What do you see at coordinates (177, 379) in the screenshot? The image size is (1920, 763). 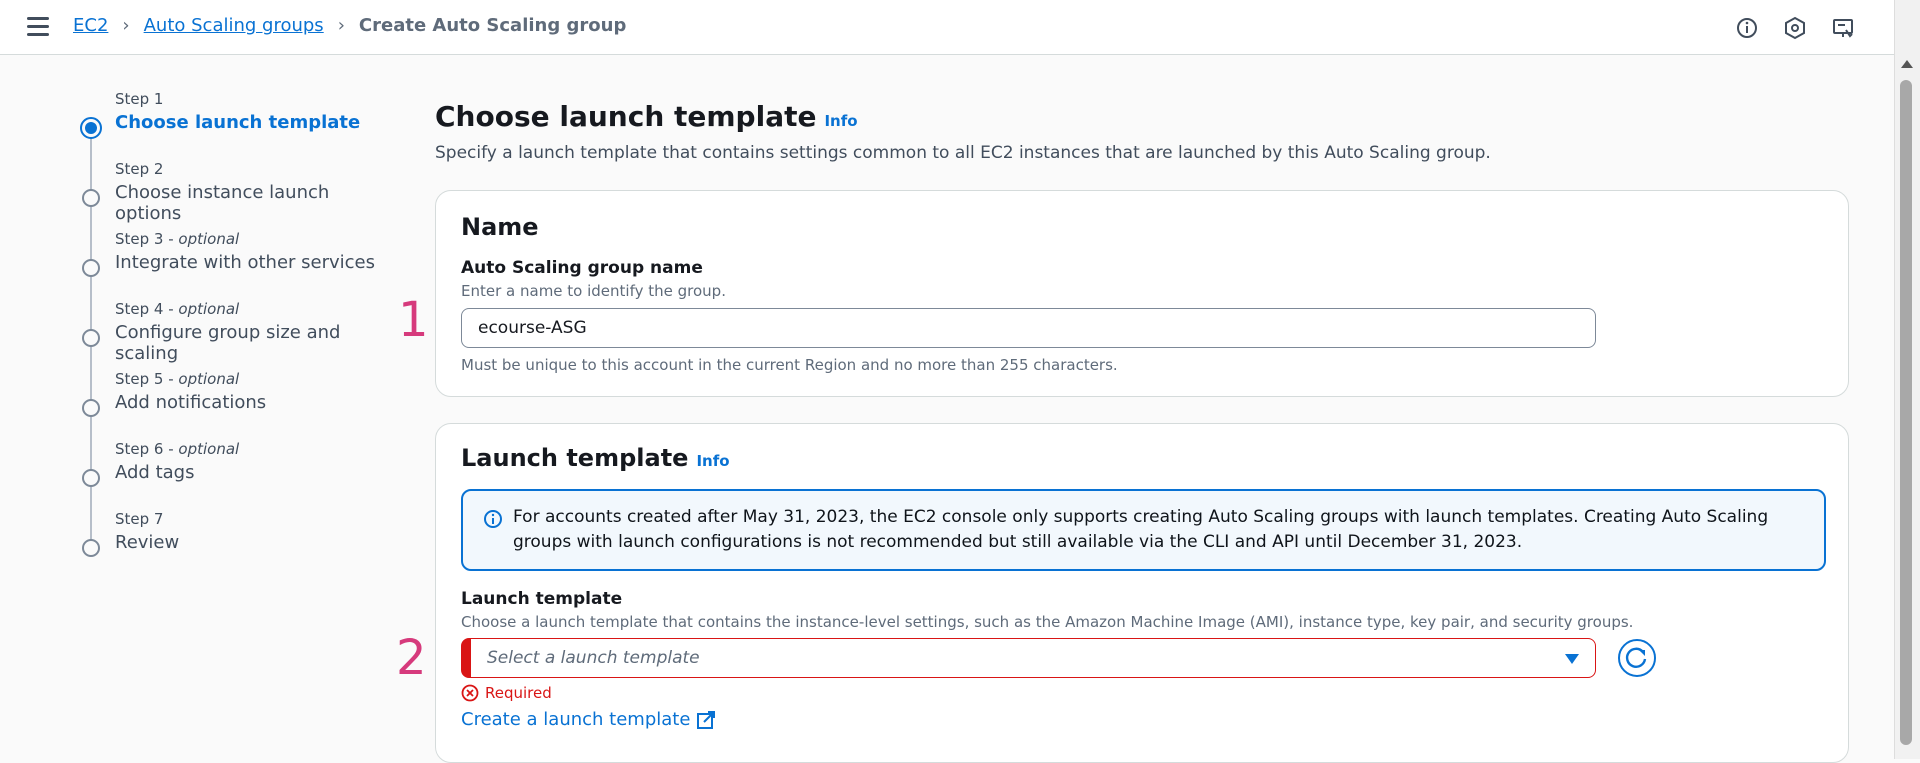 I see `step-number: Step 5 - optional` at bounding box center [177, 379].